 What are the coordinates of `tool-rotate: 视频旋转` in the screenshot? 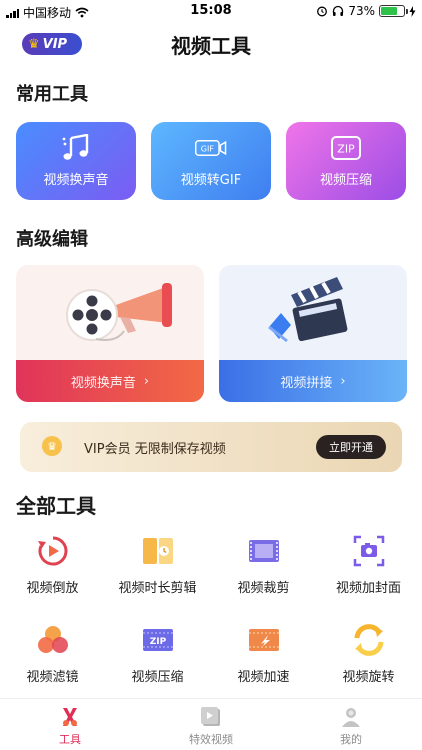 It's located at (368, 658).